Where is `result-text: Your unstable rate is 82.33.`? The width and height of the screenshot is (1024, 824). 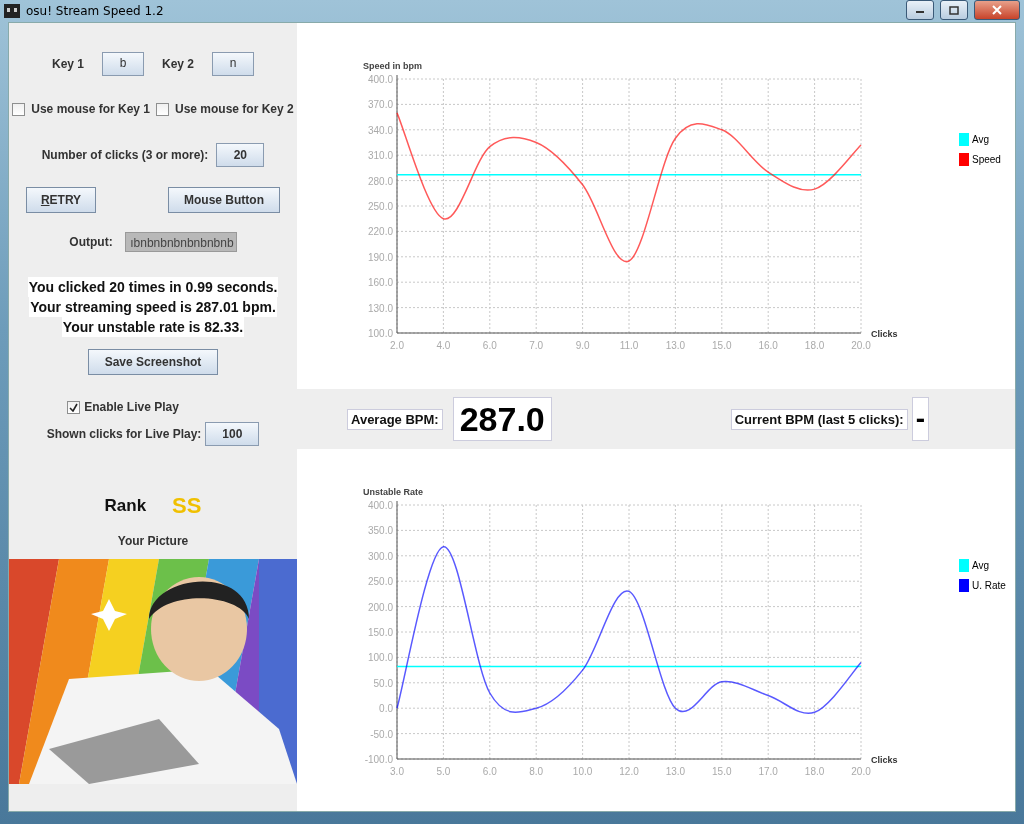 result-text: Your unstable rate is 82.33. is located at coordinates (153, 327).